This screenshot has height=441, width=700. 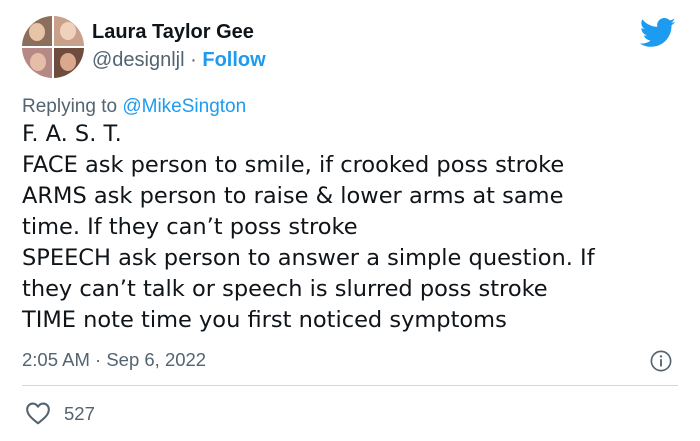 What do you see at coordinates (173, 32) in the screenshot?
I see `author-display-name: Laura Taylor Gee` at bounding box center [173, 32].